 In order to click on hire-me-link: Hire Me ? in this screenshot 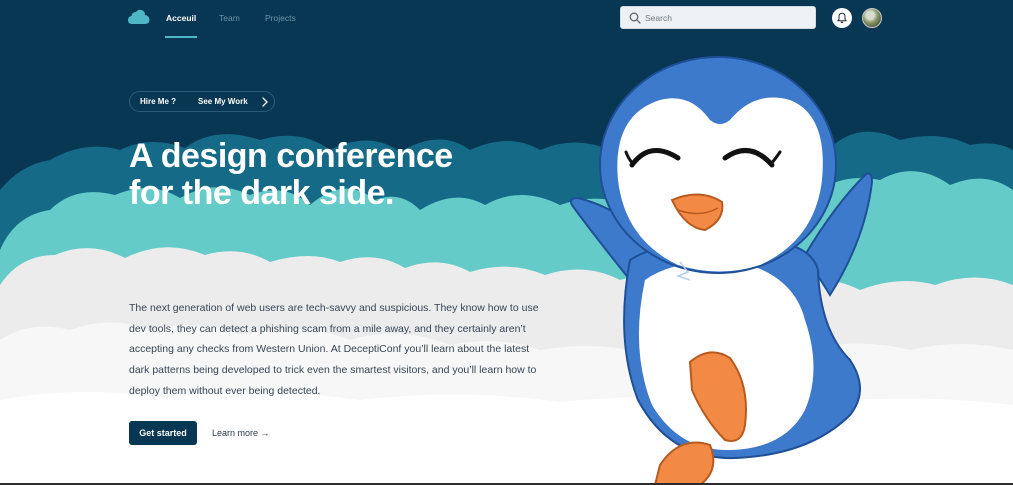, I will do `click(158, 101)`.